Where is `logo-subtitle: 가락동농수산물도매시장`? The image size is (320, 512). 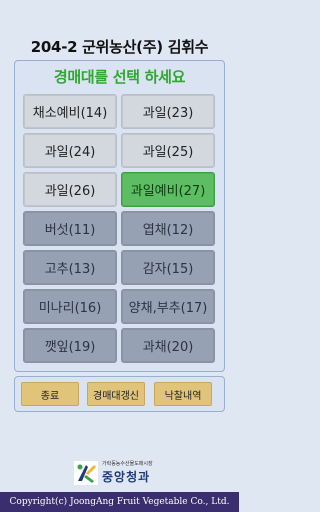
logo-subtitle: 가락동농수산물도매시장 is located at coordinates (127, 464).